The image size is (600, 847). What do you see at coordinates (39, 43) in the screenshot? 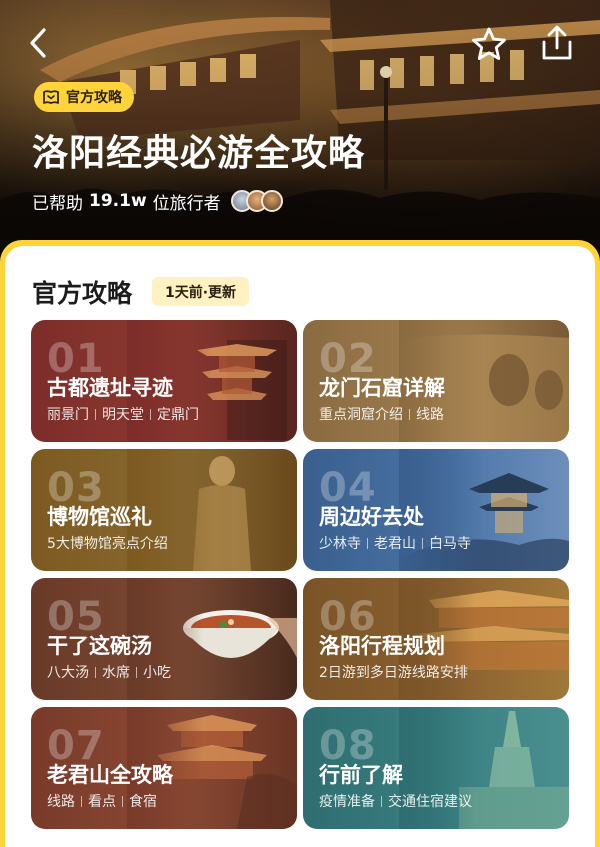
I see `chevron-left-icon` at bounding box center [39, 43].